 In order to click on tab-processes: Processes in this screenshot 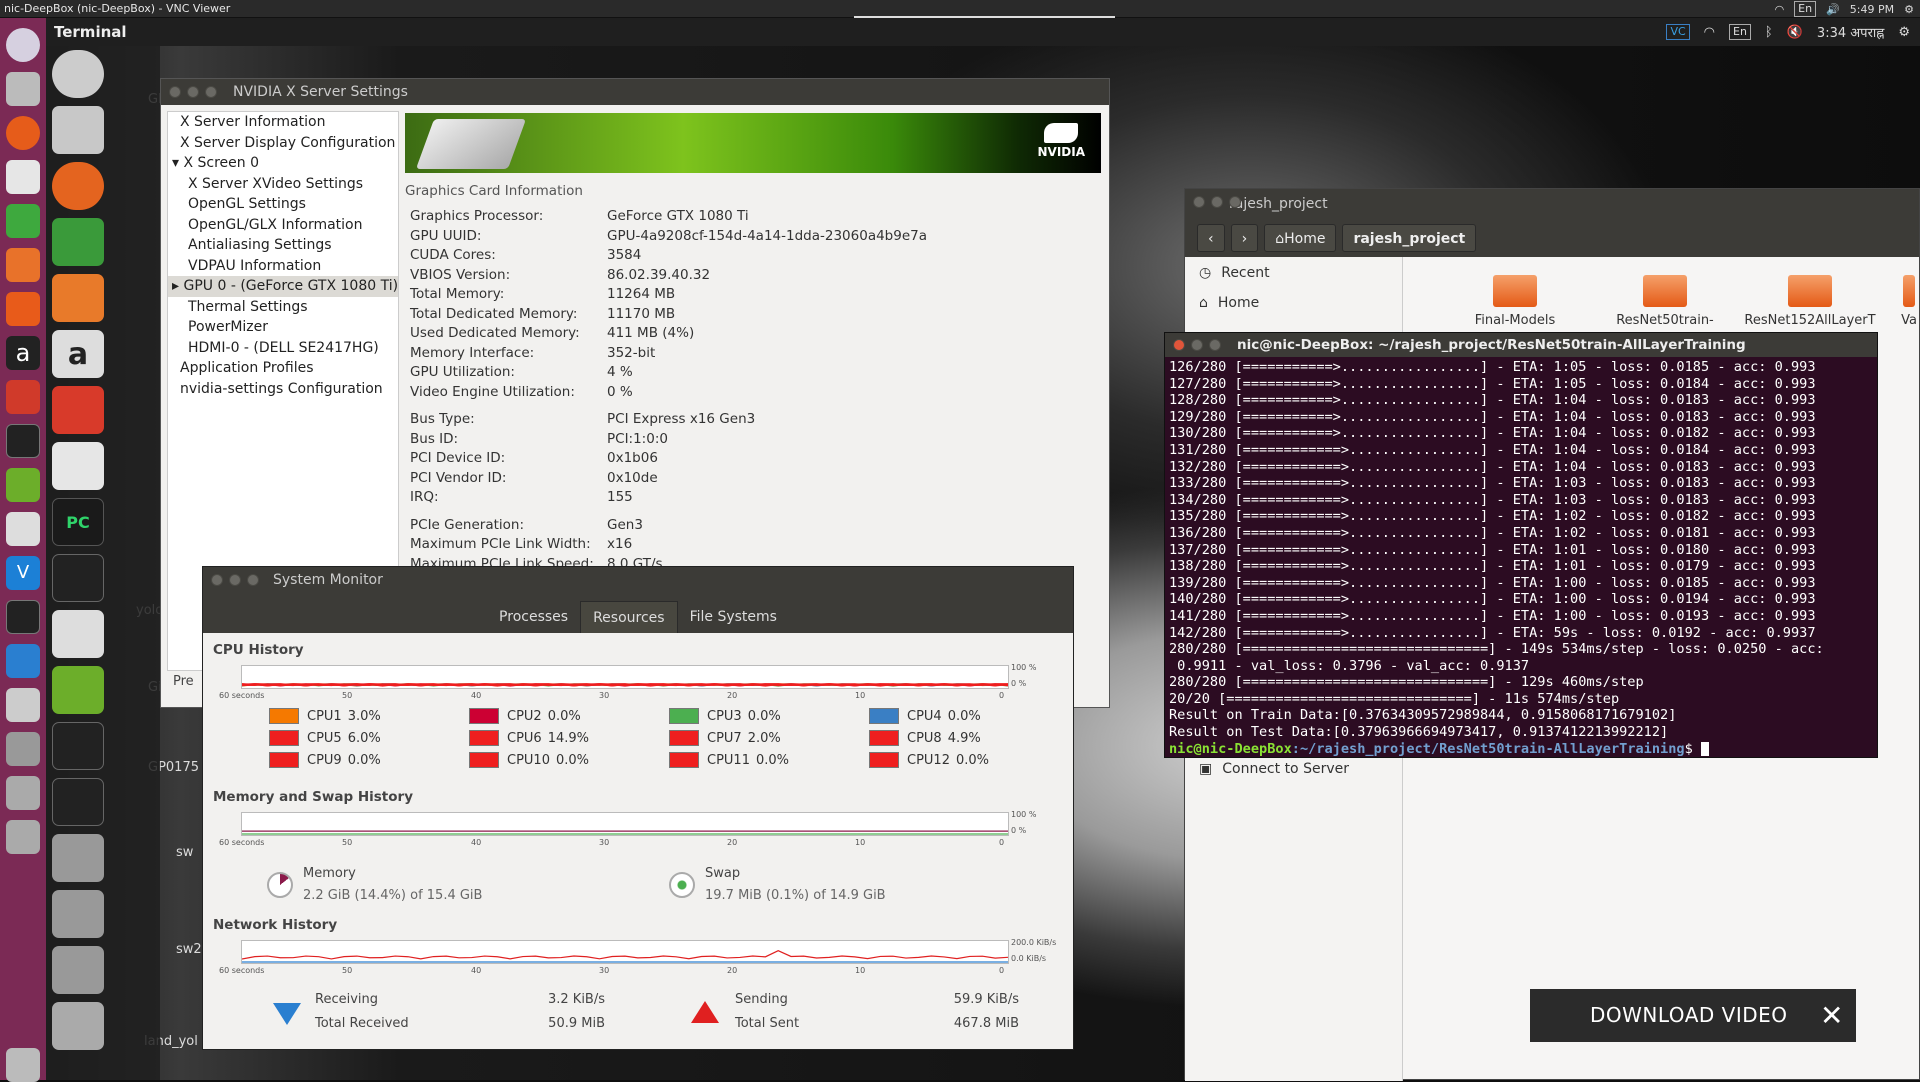, I will do `click(533, 617)`.